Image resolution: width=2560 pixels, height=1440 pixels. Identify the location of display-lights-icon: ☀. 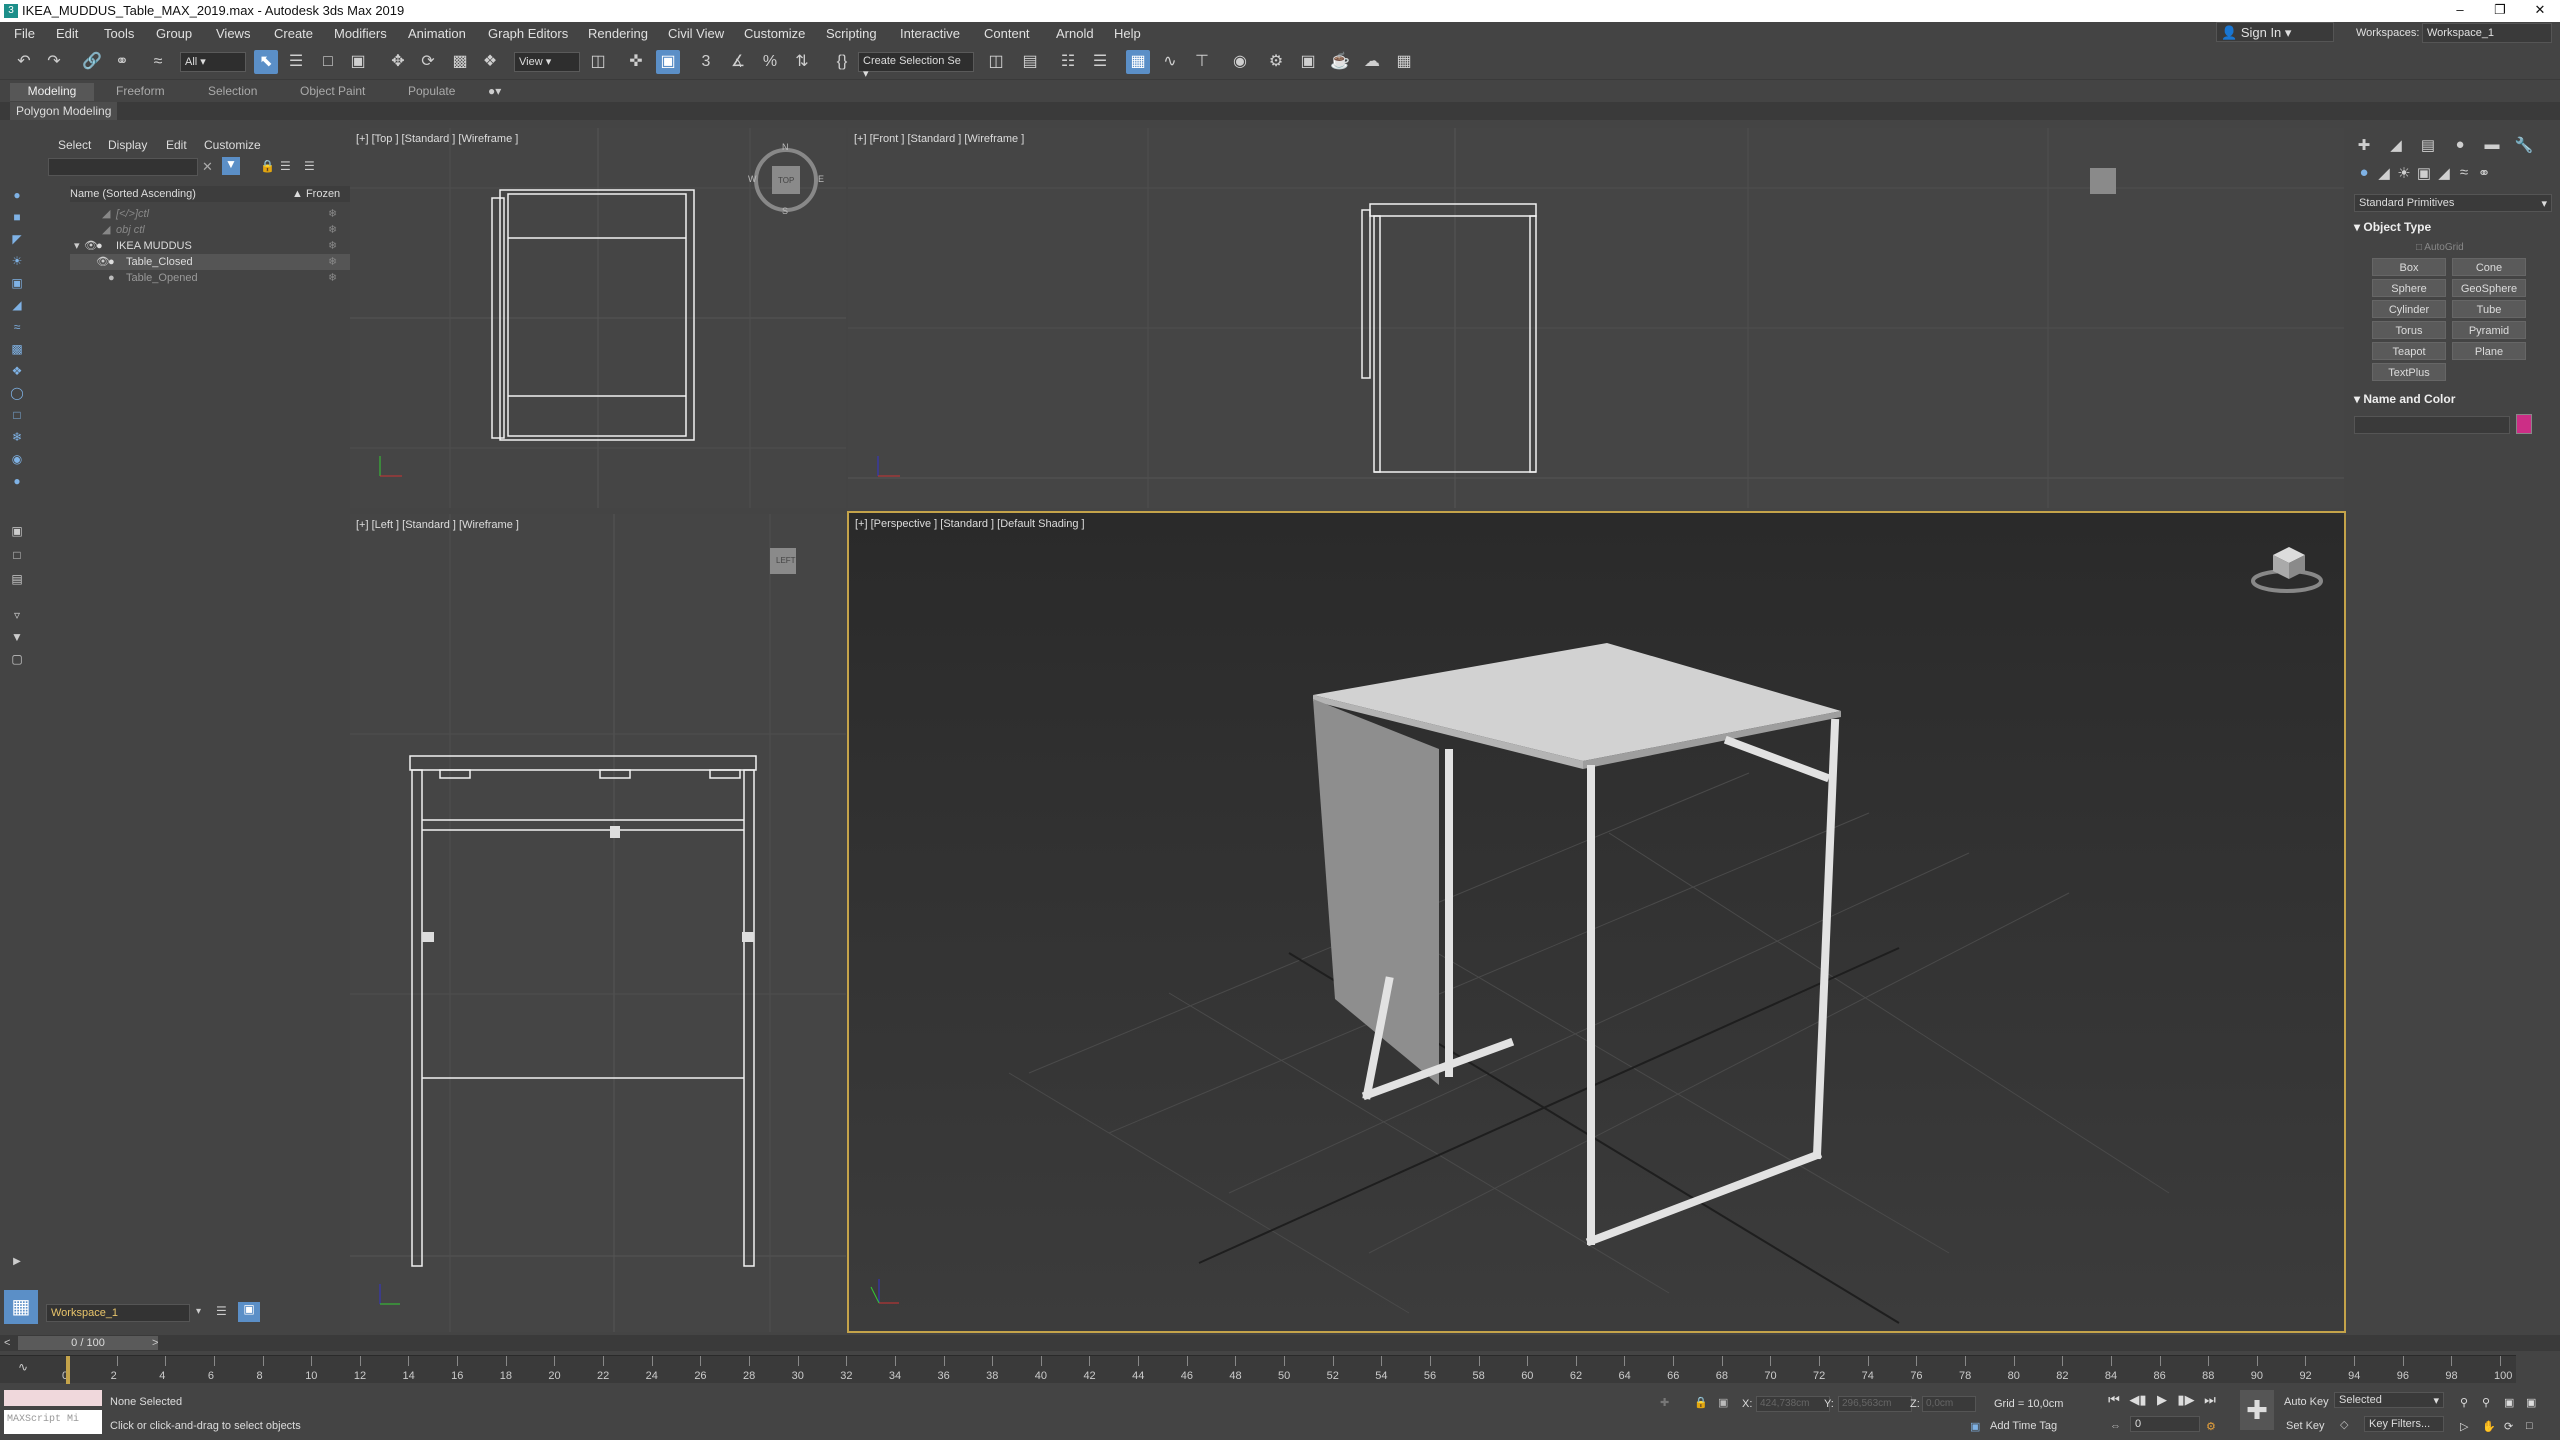
(17, 262).